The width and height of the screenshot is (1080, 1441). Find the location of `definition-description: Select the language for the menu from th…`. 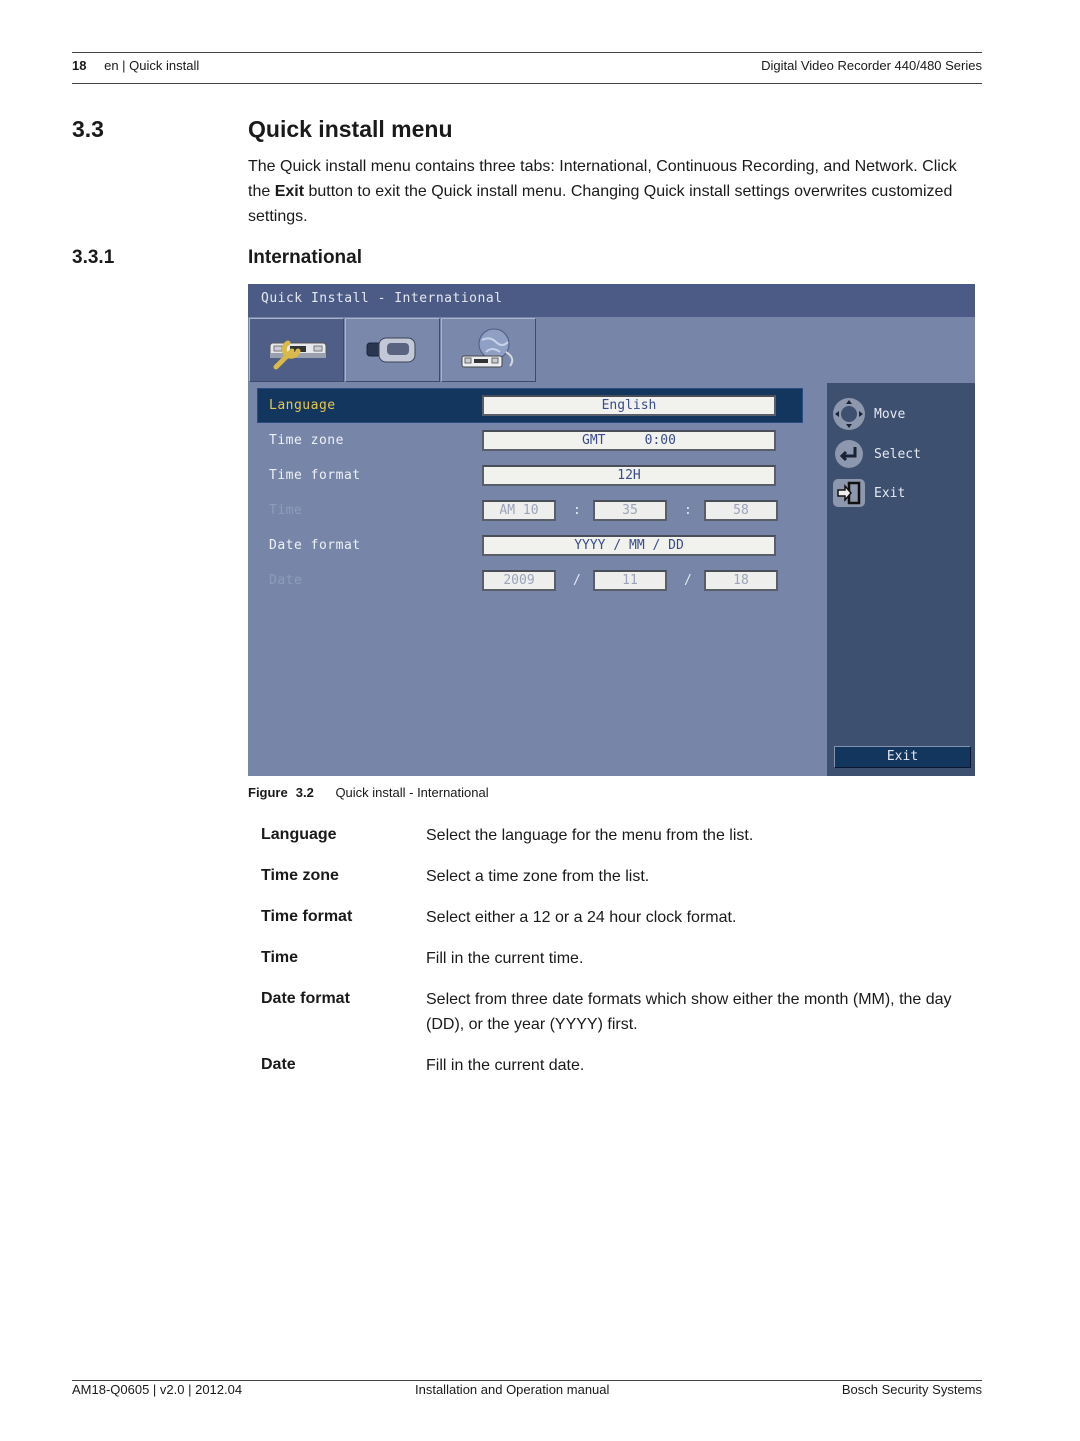

definition-description: Select the language for the menu from th… is located at coordinates (590, 835).